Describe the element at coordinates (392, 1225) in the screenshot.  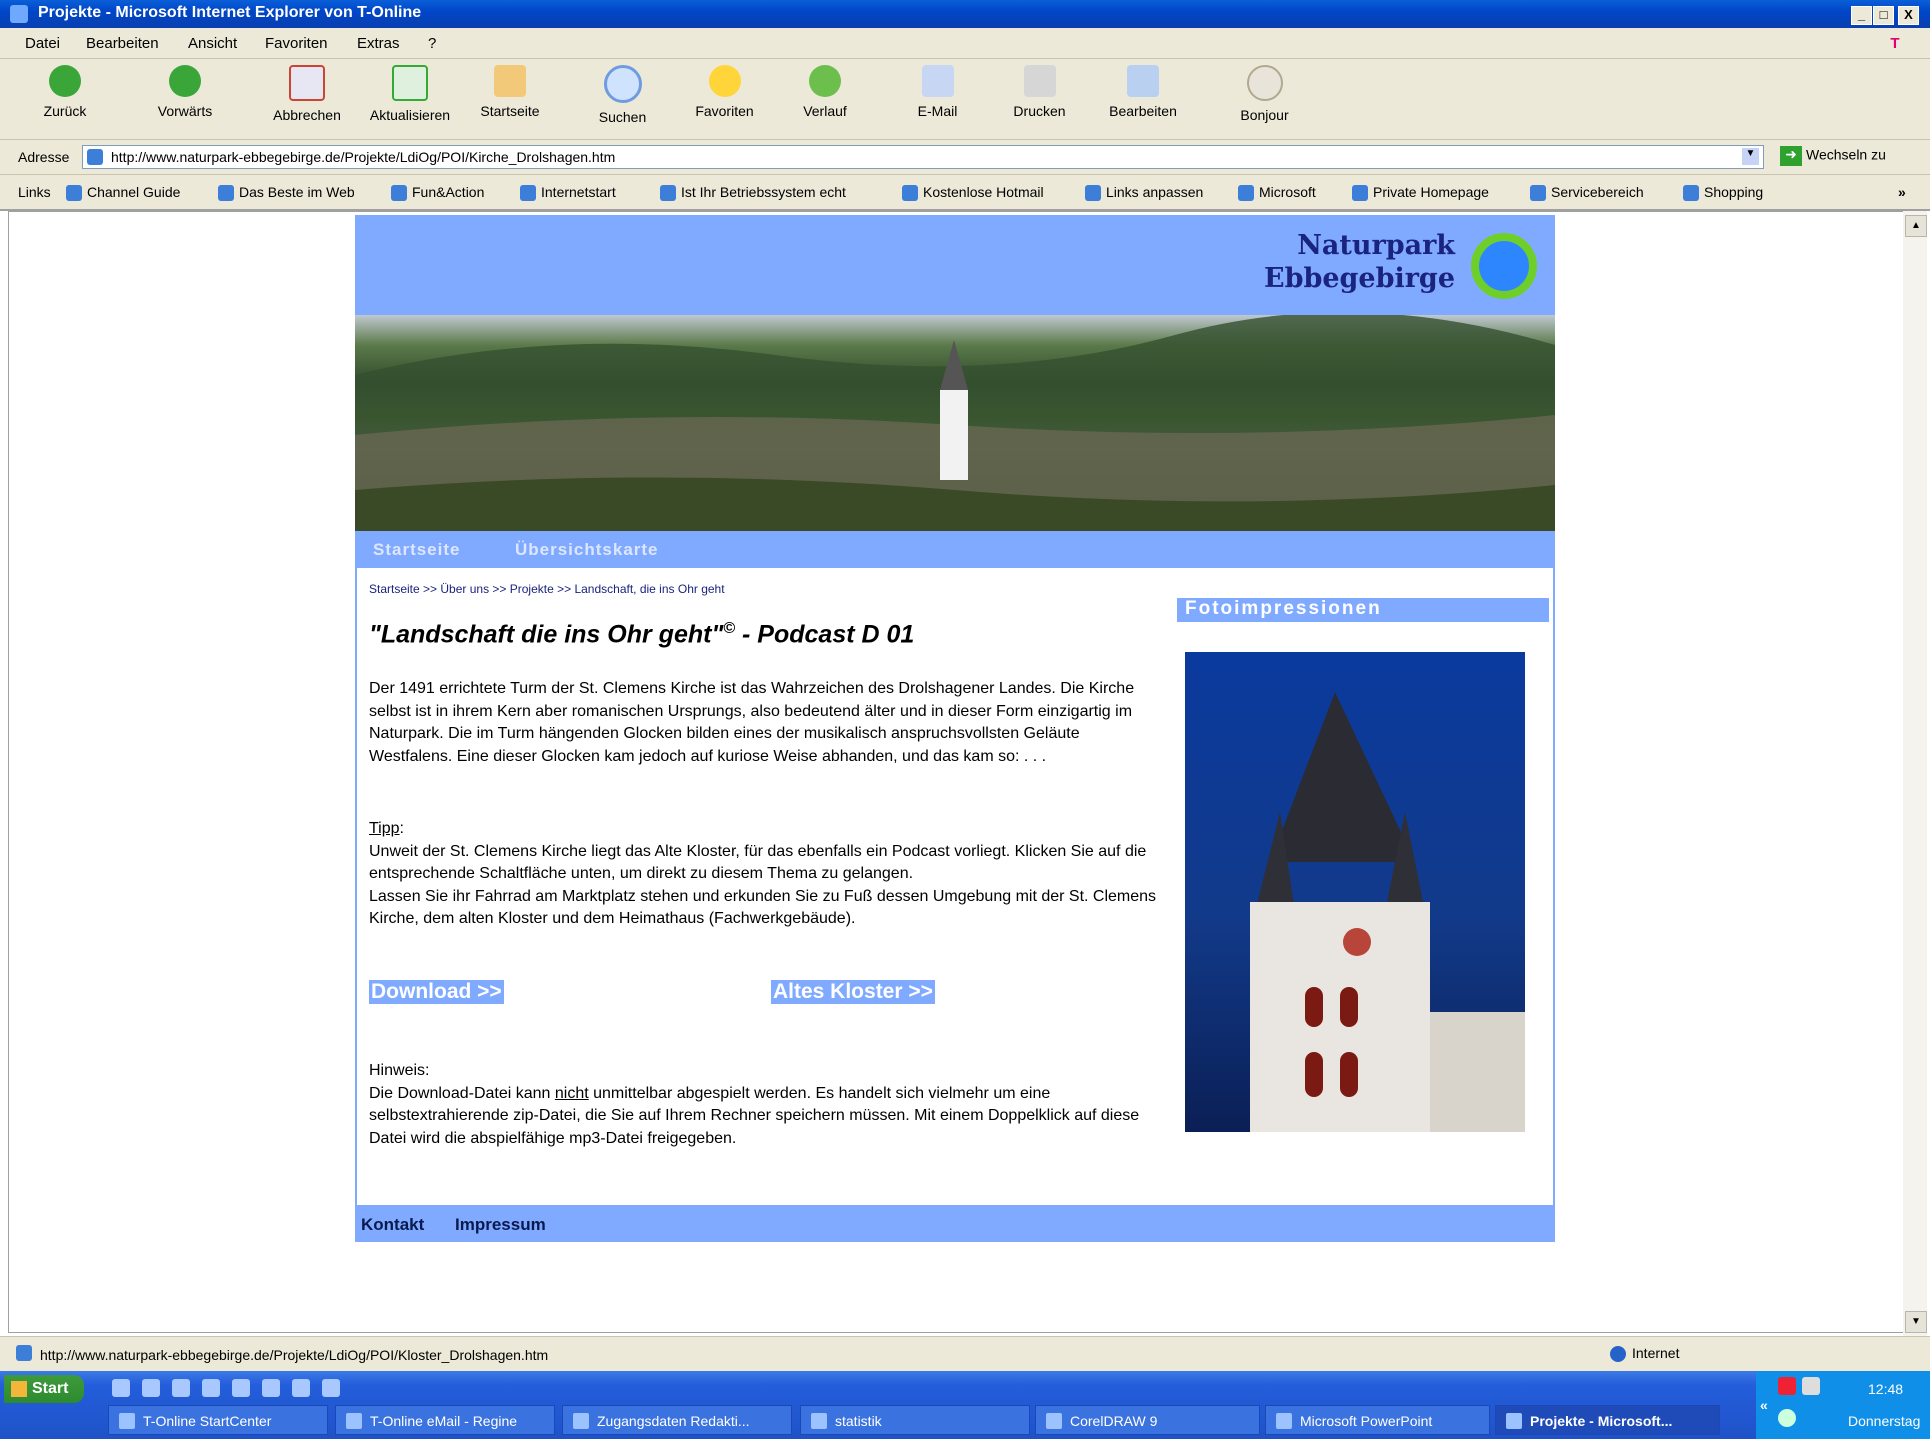
I see `footer-kontakt: Kontakt` at that location.